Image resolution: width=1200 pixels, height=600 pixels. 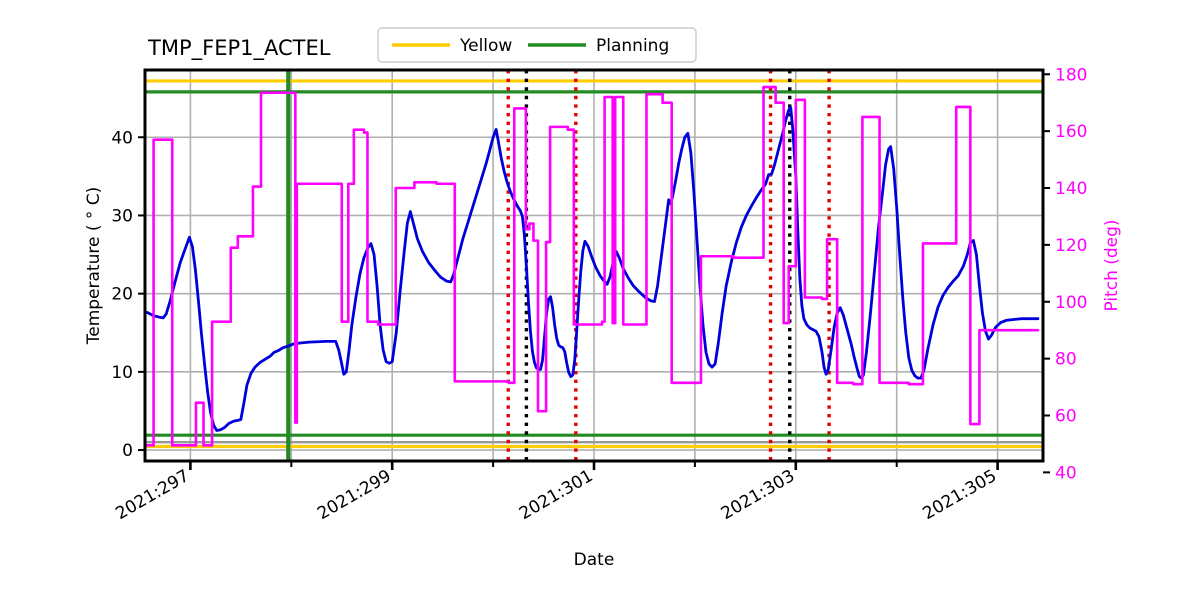 I want to click on y-tick-label-right: 80, so click(x=1066, y=360).